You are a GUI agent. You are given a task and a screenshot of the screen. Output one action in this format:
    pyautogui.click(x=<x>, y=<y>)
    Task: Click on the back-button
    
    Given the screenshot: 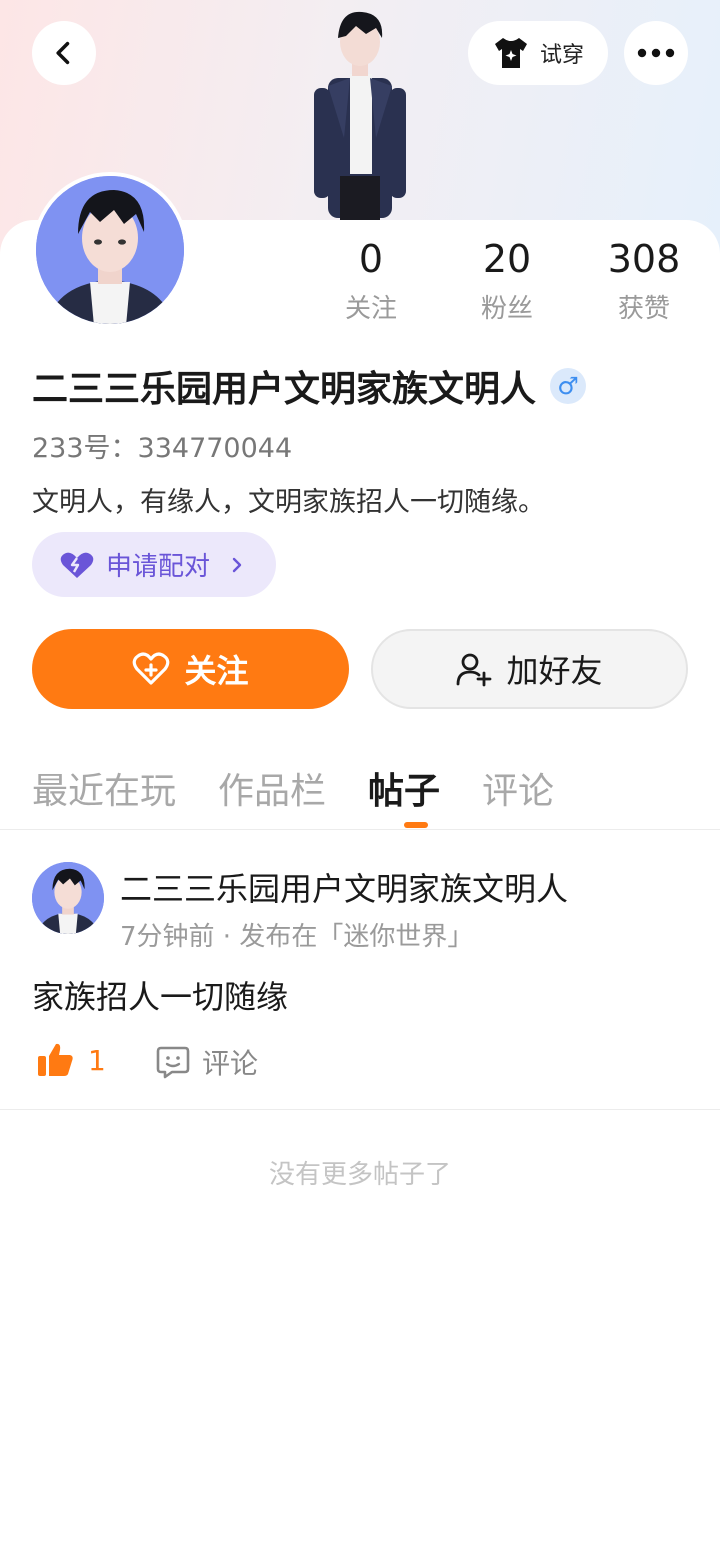 What is the action you would take?
    pyautogui.click(x=64, y=53)
    